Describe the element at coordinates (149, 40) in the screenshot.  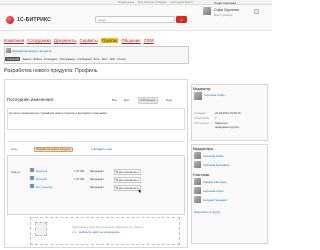
I see `nav-item-crm: CRM` at that location.